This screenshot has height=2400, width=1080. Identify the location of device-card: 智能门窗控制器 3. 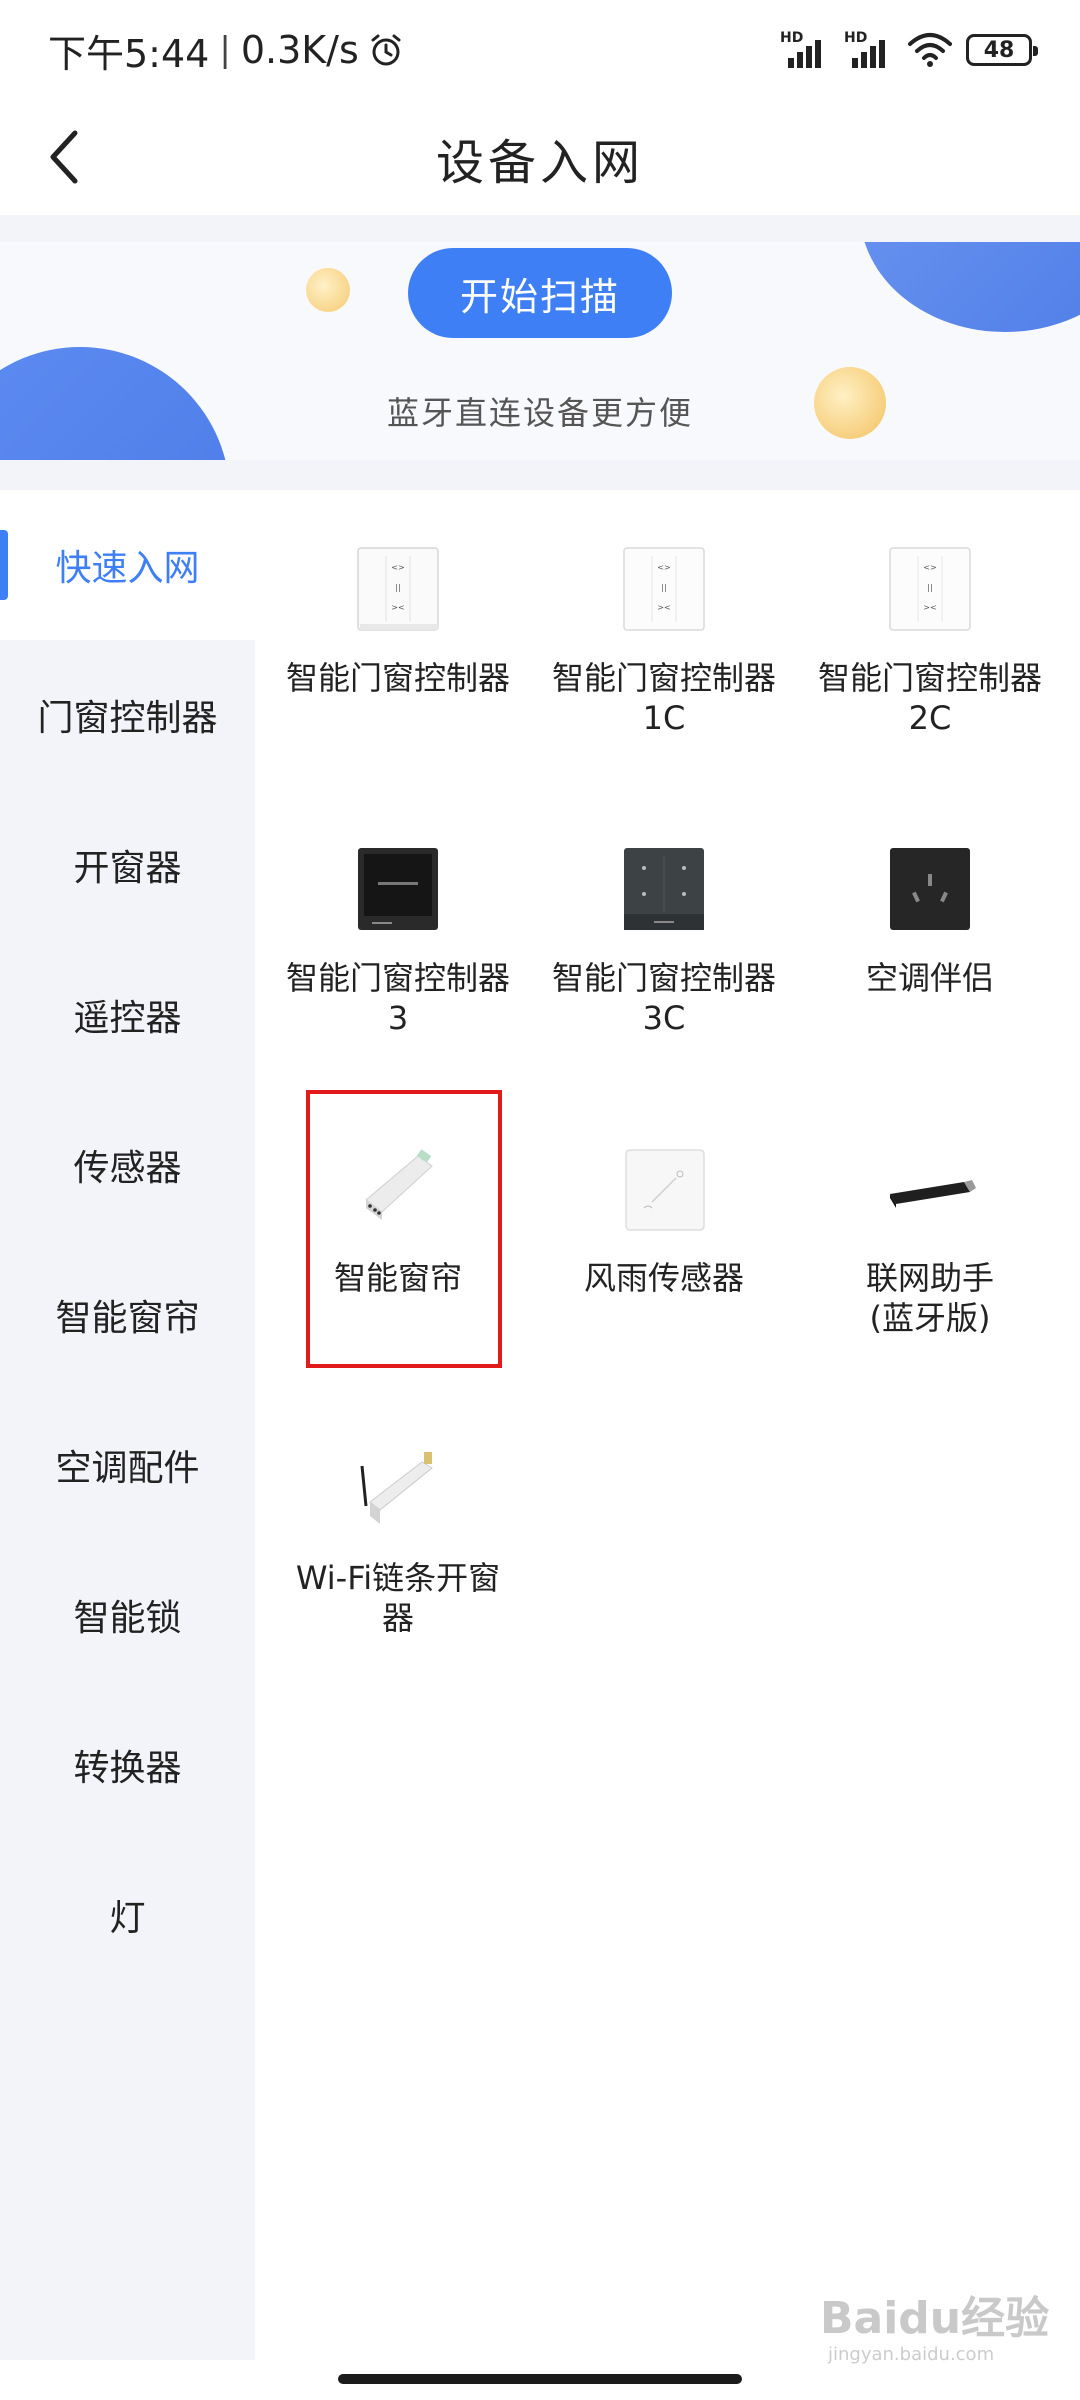
(398, 940).